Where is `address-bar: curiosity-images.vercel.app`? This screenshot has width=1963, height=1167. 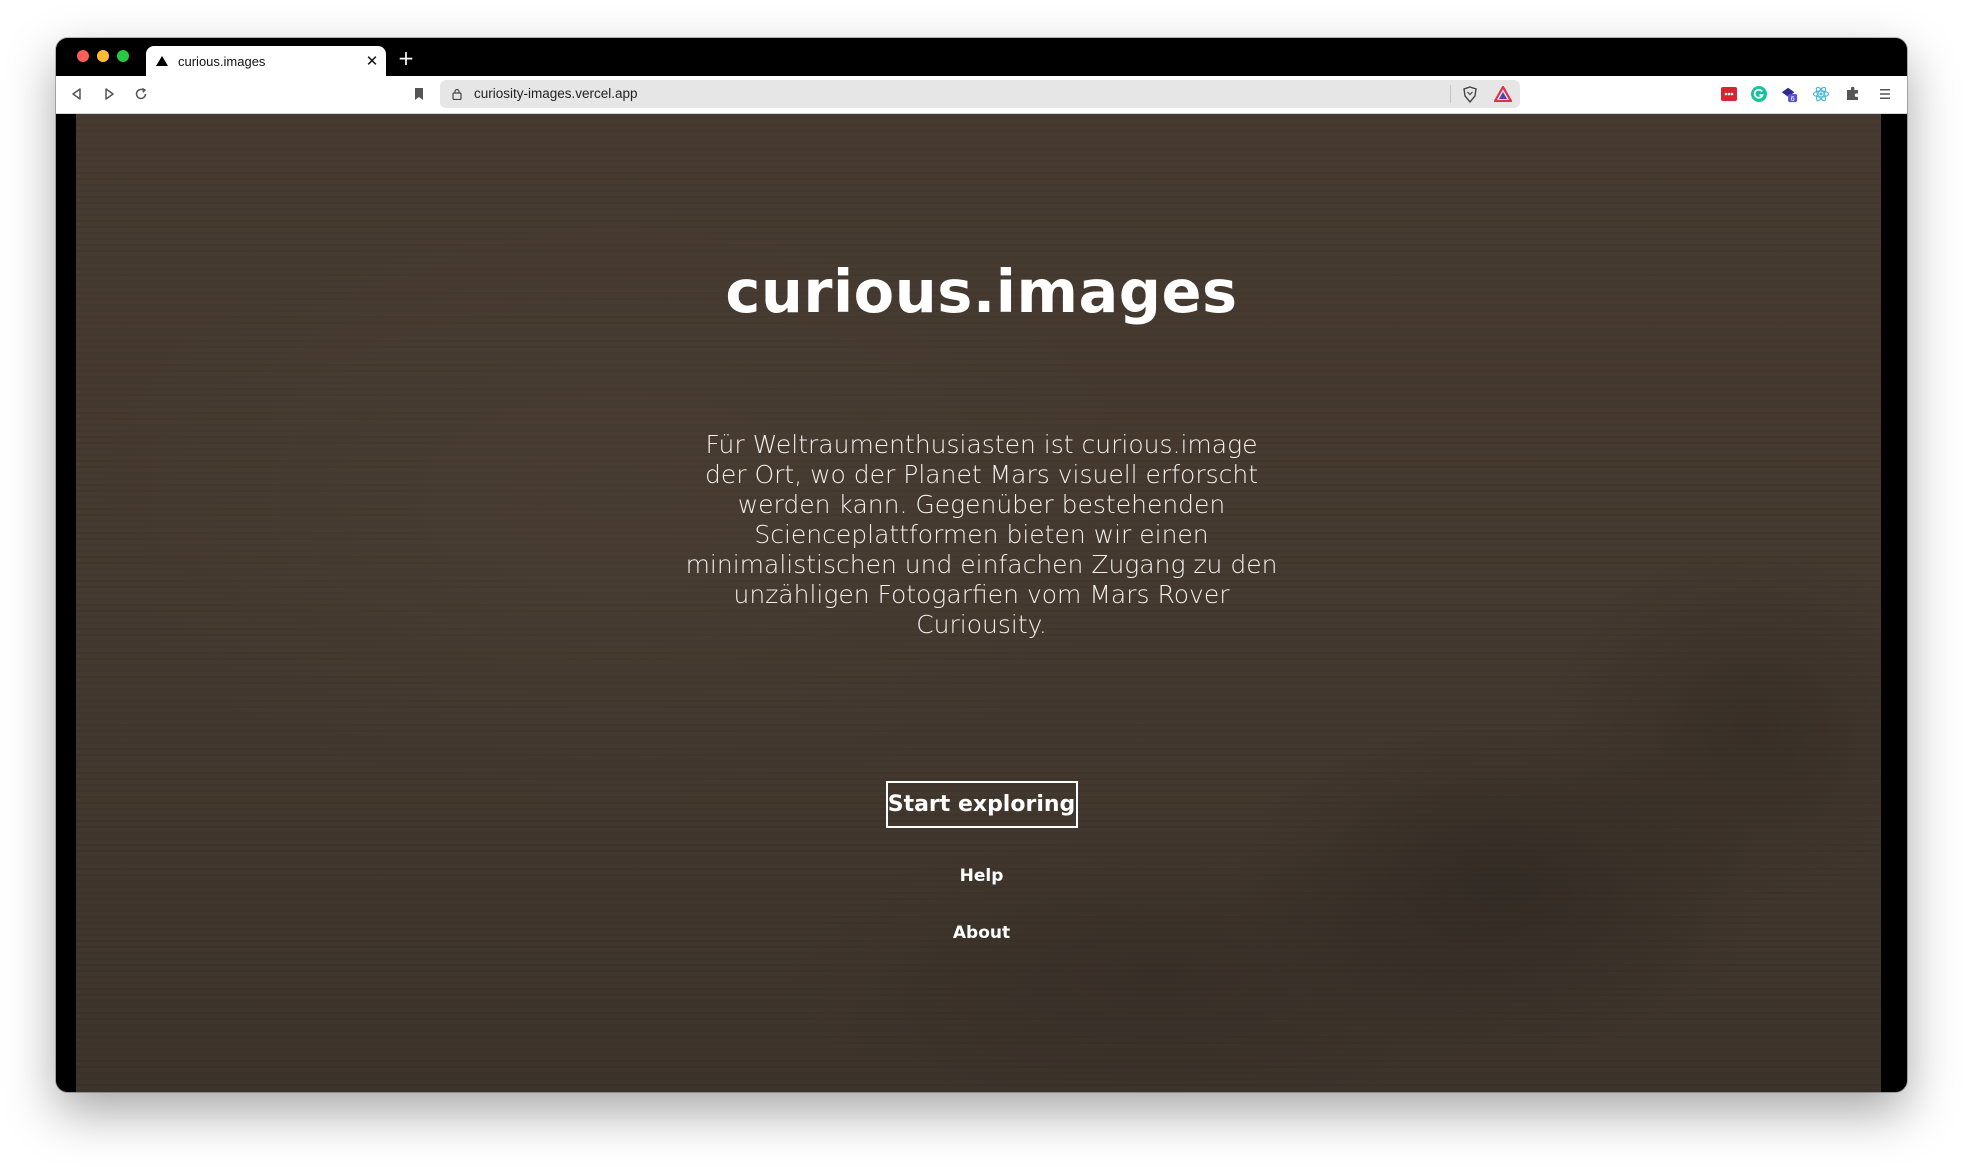 address-bar: curiosity-images.vercel.app is located at coordinates (980, 94).